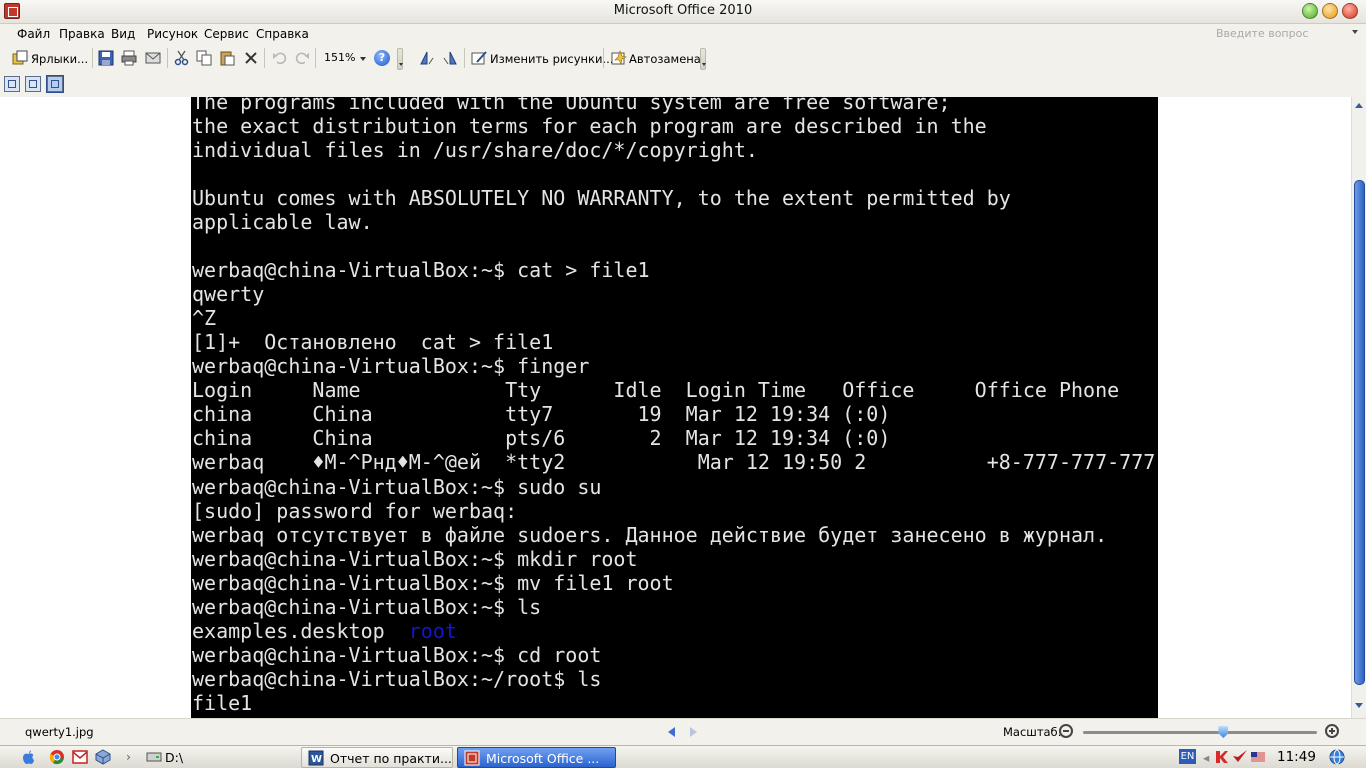 This screenshot has height=768, width=1366. What do you see at coordinates (1355, 32) in the screenshot?
I see `chevron-down-icon` at bounding box center [1355, 32].